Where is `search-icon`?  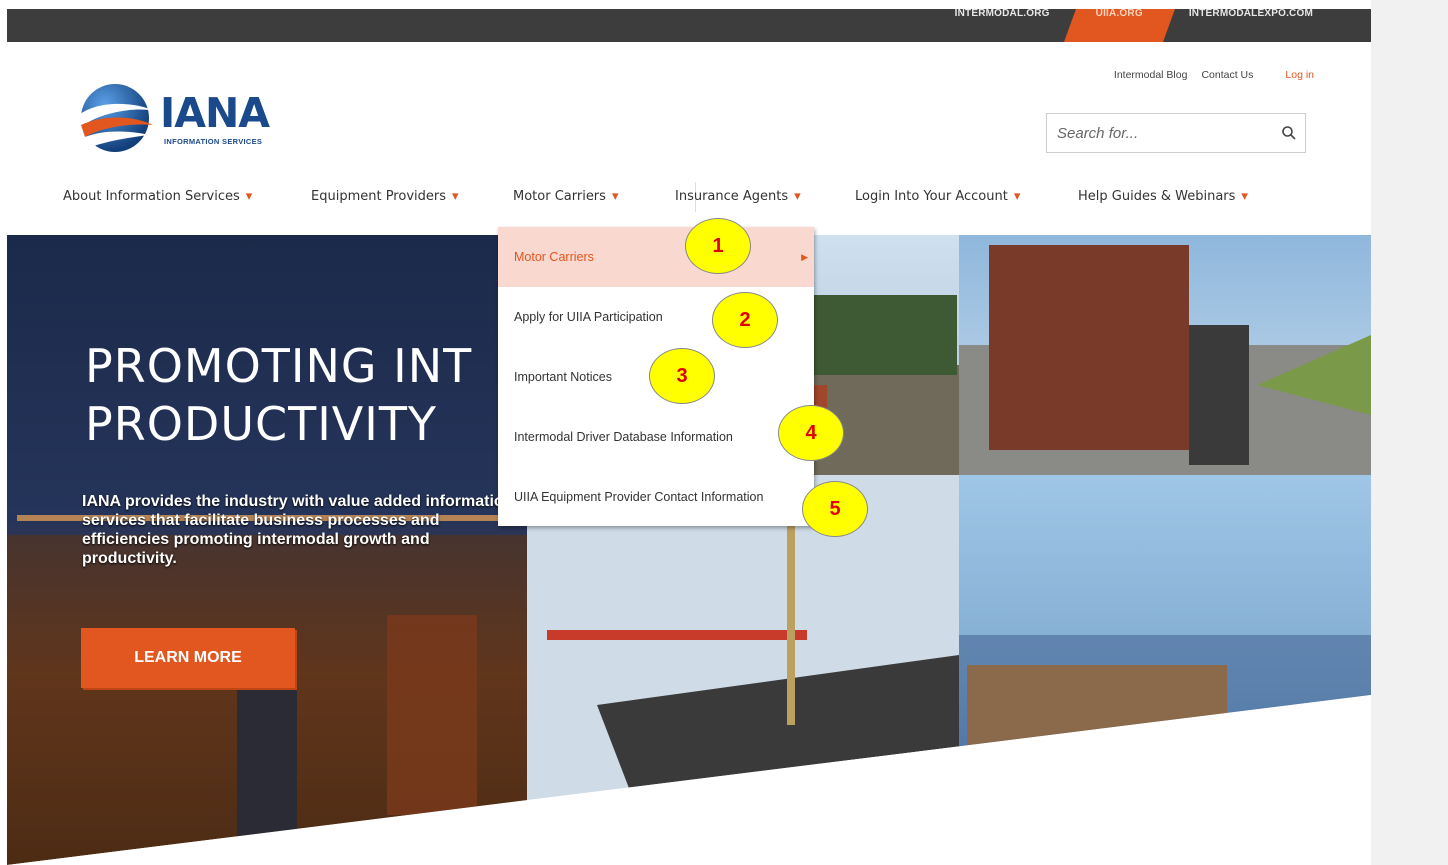 search-icon is located at coordinates (1289, 133).